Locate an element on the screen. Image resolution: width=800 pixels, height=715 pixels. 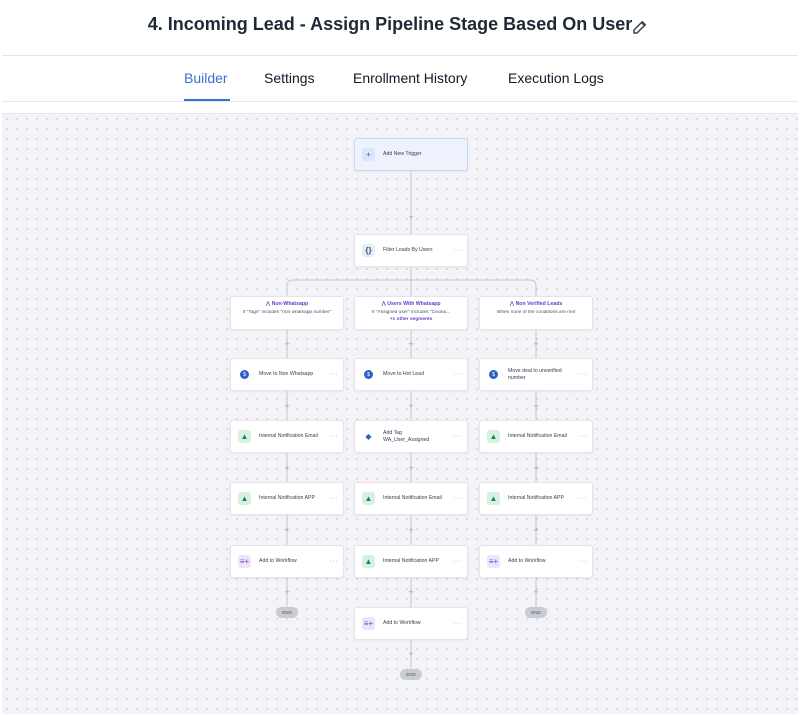
plus-icon: + is located at coordinates (368, 154).